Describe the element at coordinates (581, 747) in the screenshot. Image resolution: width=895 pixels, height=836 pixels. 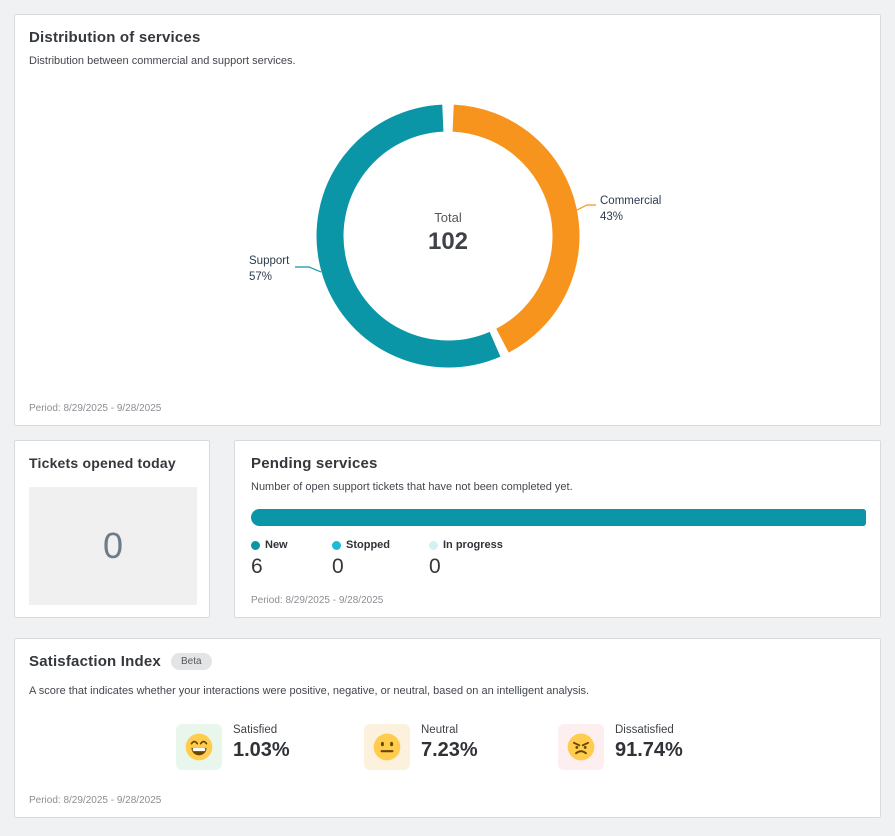
I see `angry-face-emoji-icon` at that location.